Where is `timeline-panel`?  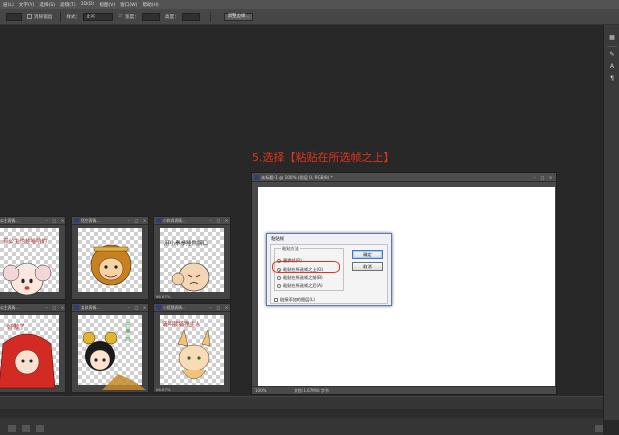
timeline-panel is located at coordinates (301, 415).